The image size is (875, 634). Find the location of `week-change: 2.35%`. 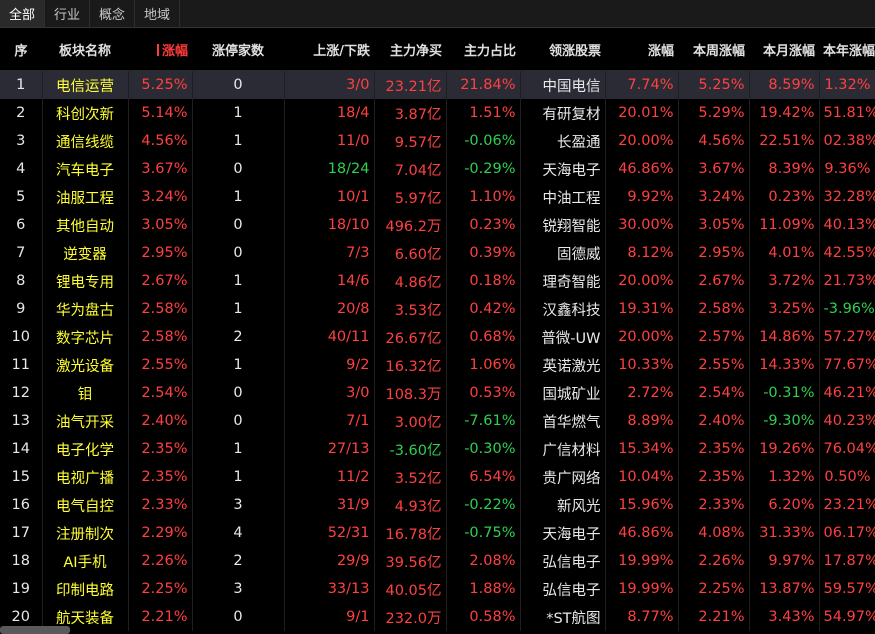

week-change: 2.35% is located at coordinates (714, 477).